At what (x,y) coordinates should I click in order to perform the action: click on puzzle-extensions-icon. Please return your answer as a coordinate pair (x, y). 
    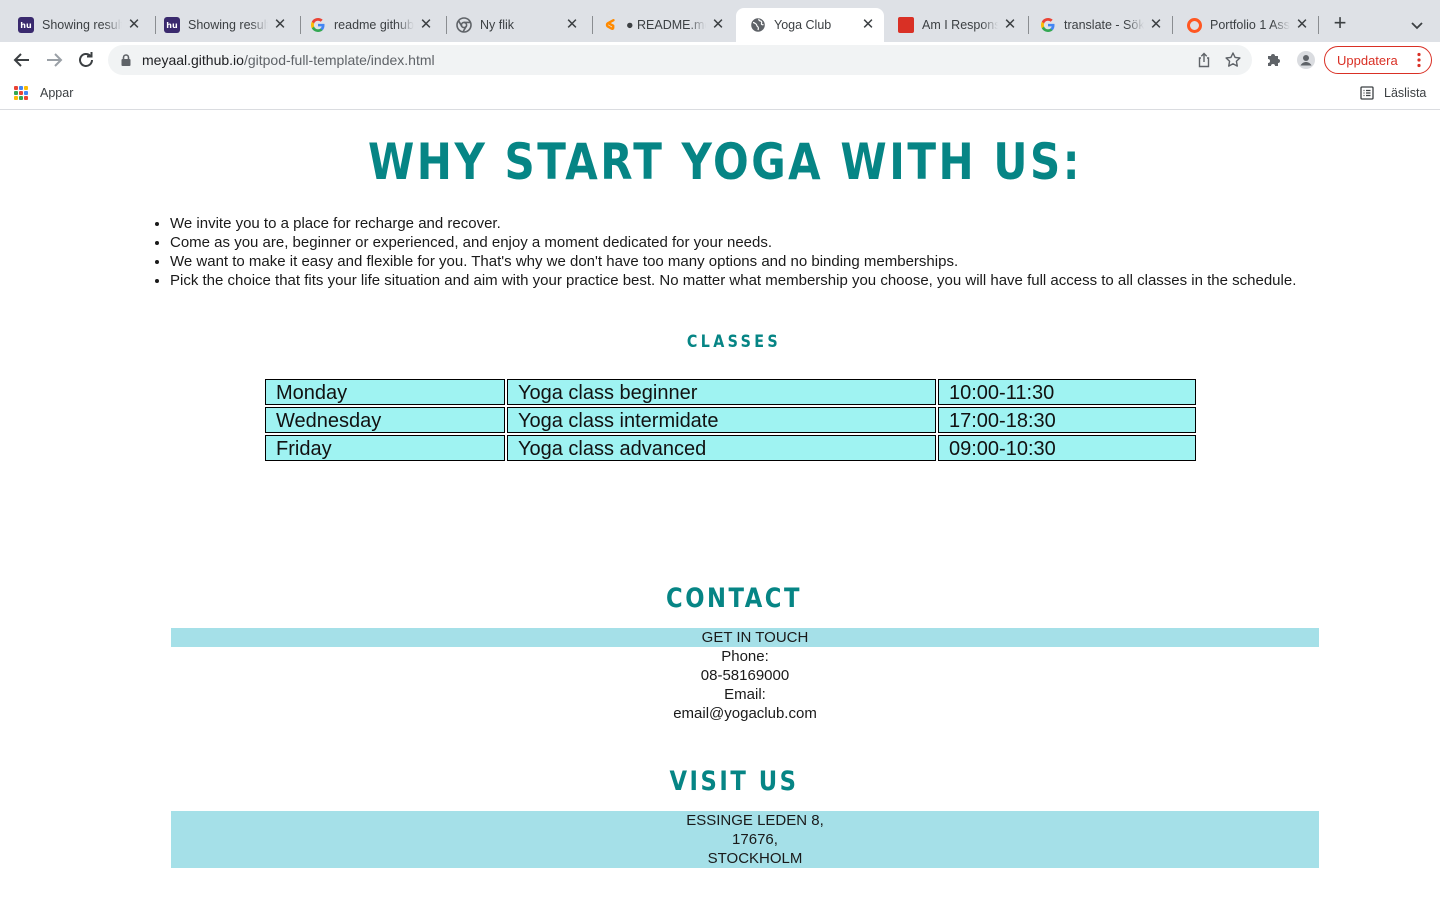
    Looking at the image, I should click on (1274, 60).